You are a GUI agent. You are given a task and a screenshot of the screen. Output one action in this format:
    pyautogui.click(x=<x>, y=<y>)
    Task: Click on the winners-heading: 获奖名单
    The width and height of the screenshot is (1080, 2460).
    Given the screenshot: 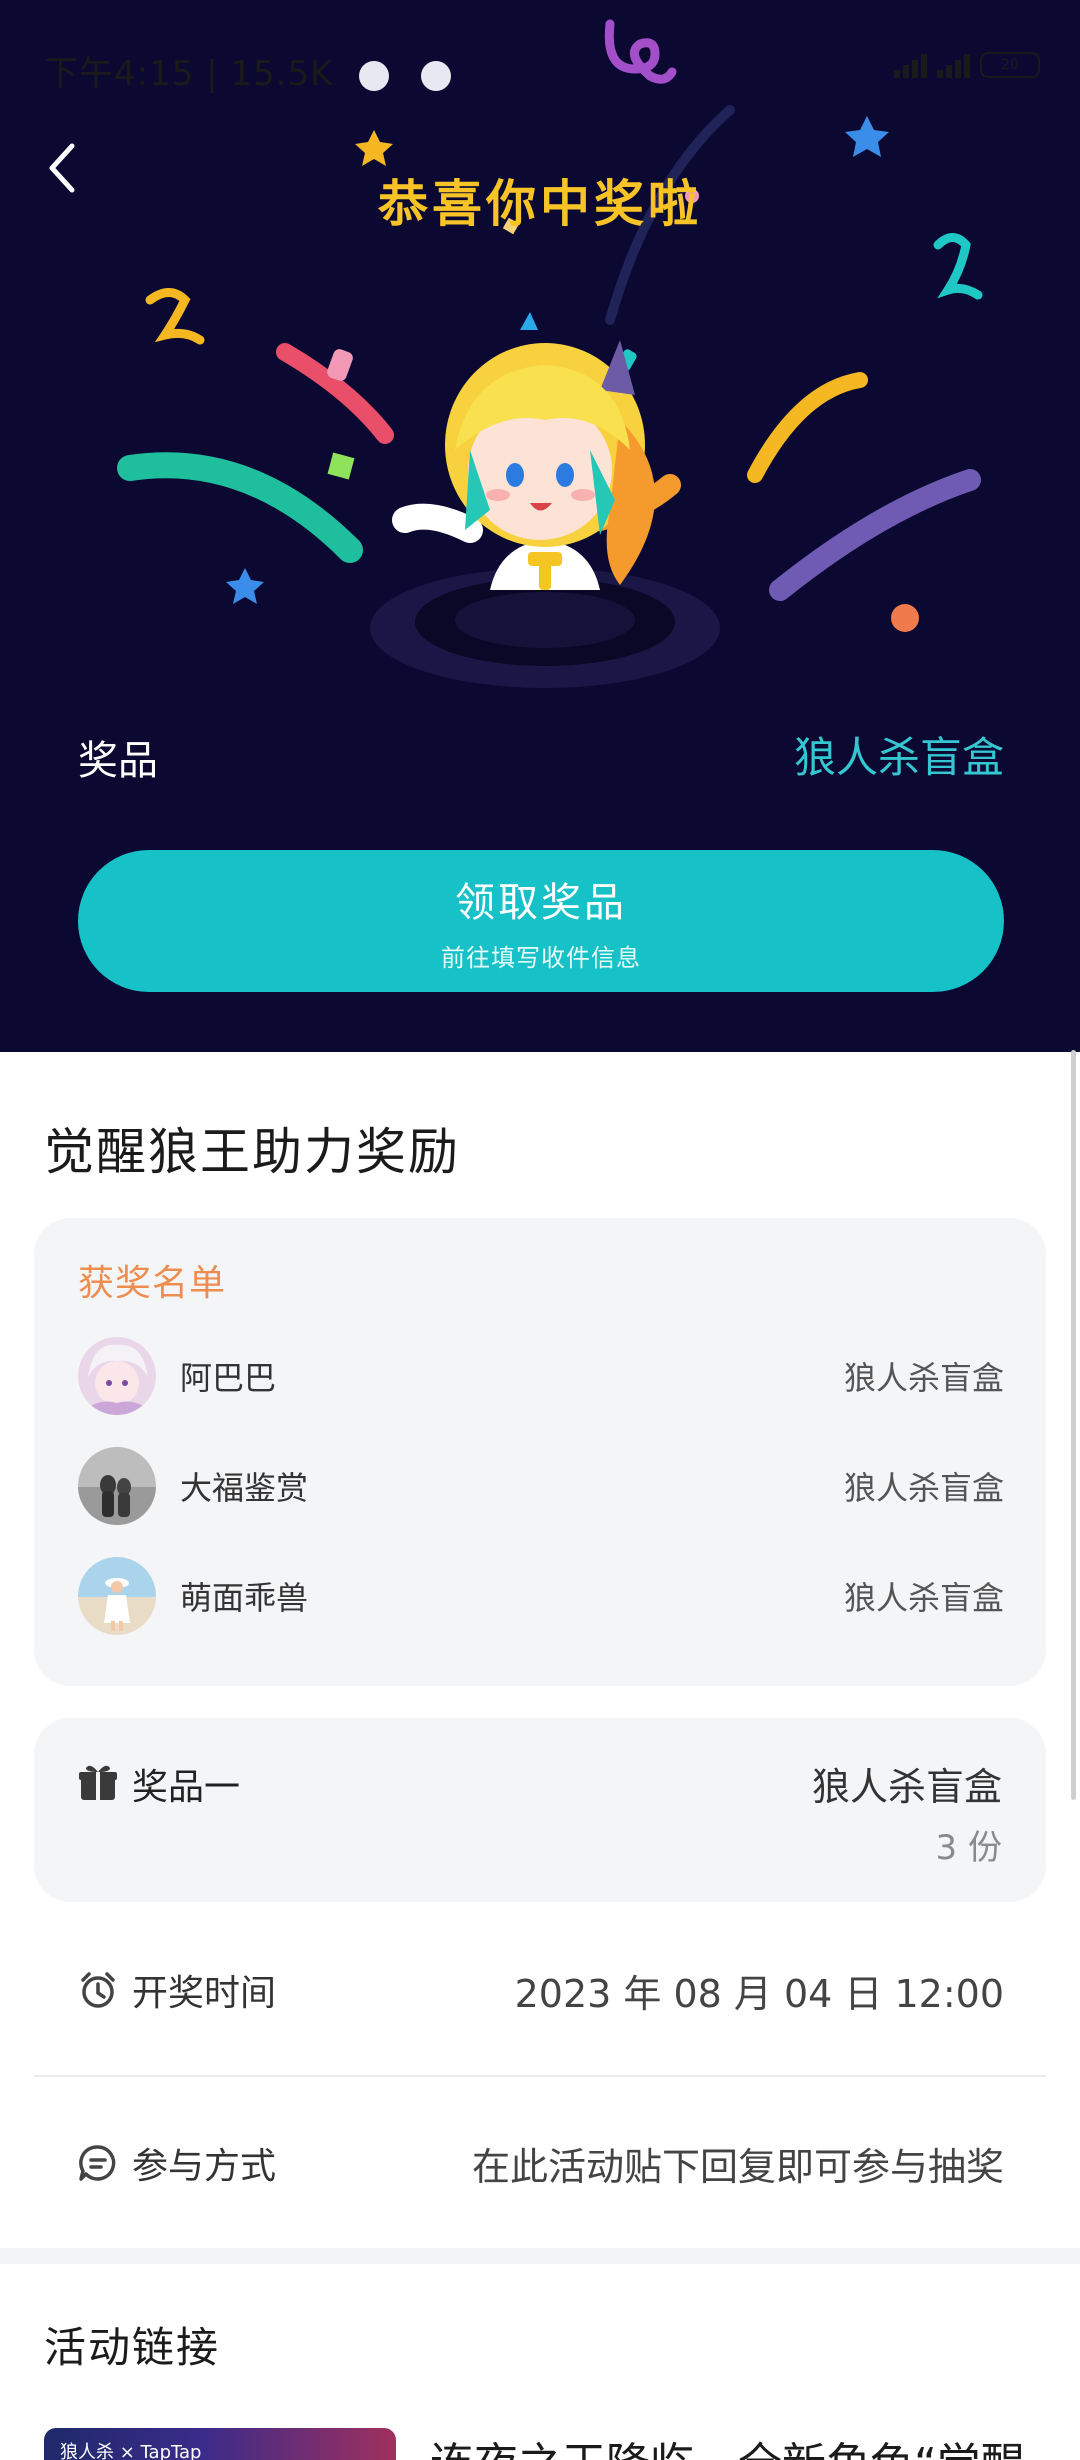 What is the action you would take?
    pyautogui.click(x=152, y=1283)
    